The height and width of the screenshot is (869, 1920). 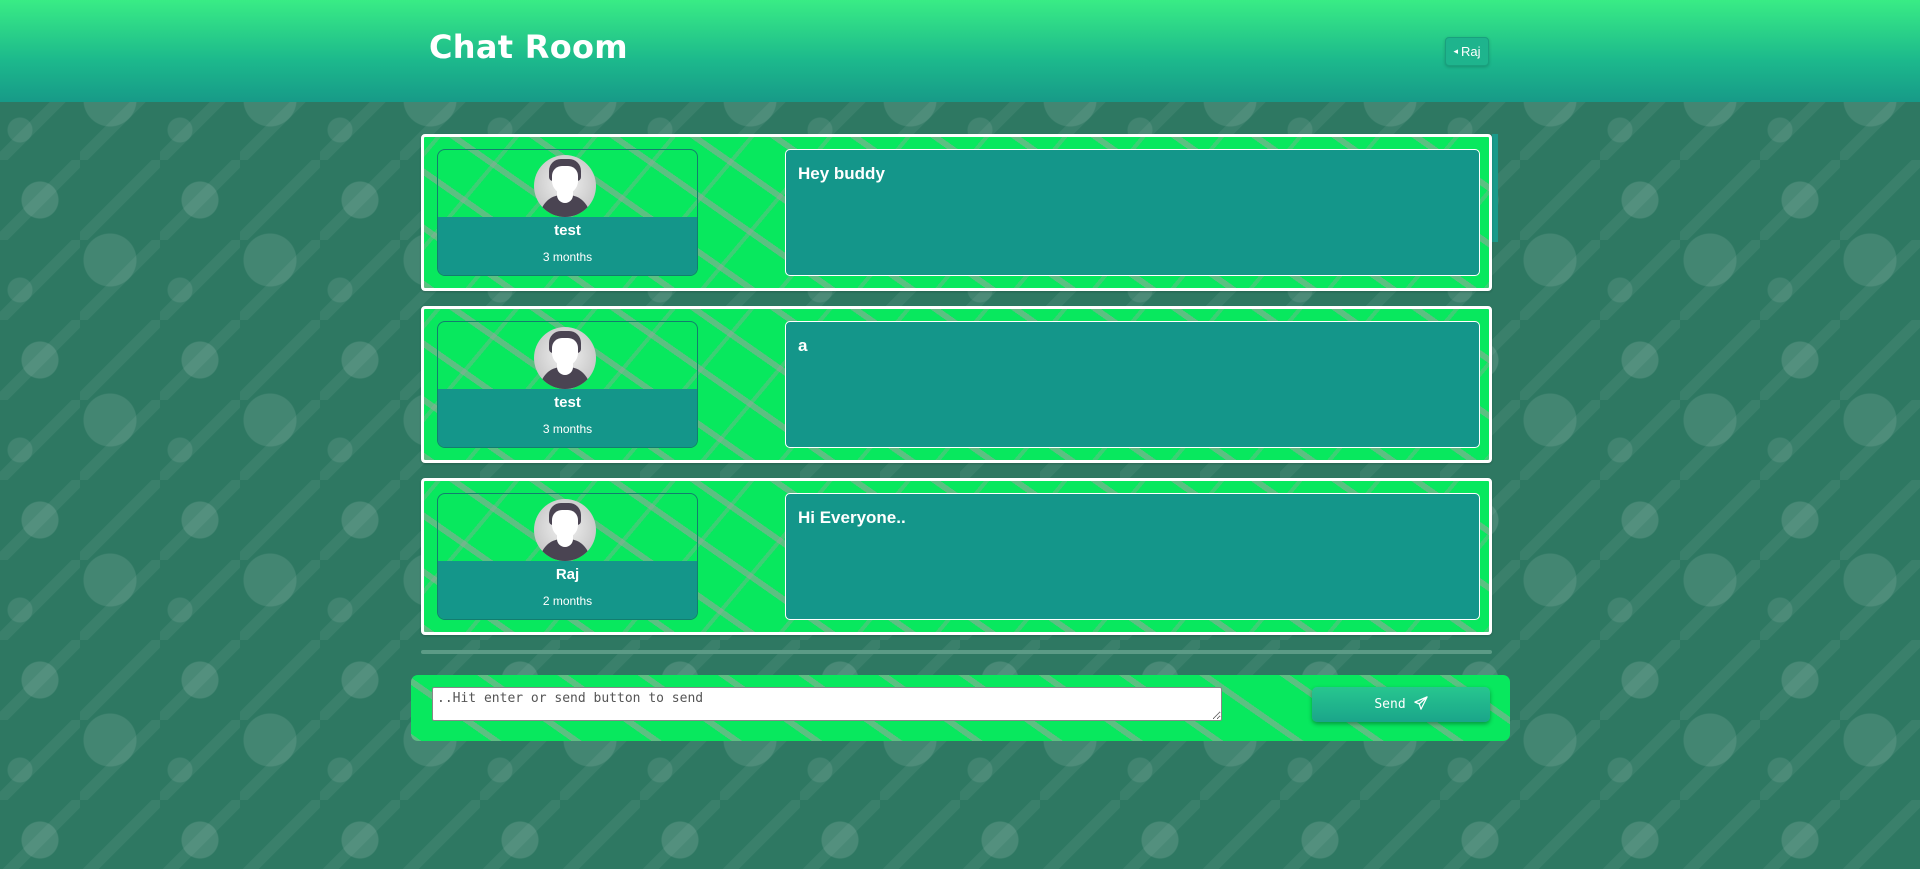 I want to click on header: Chat Room ◂ Raj, so click(x=960, y=51).